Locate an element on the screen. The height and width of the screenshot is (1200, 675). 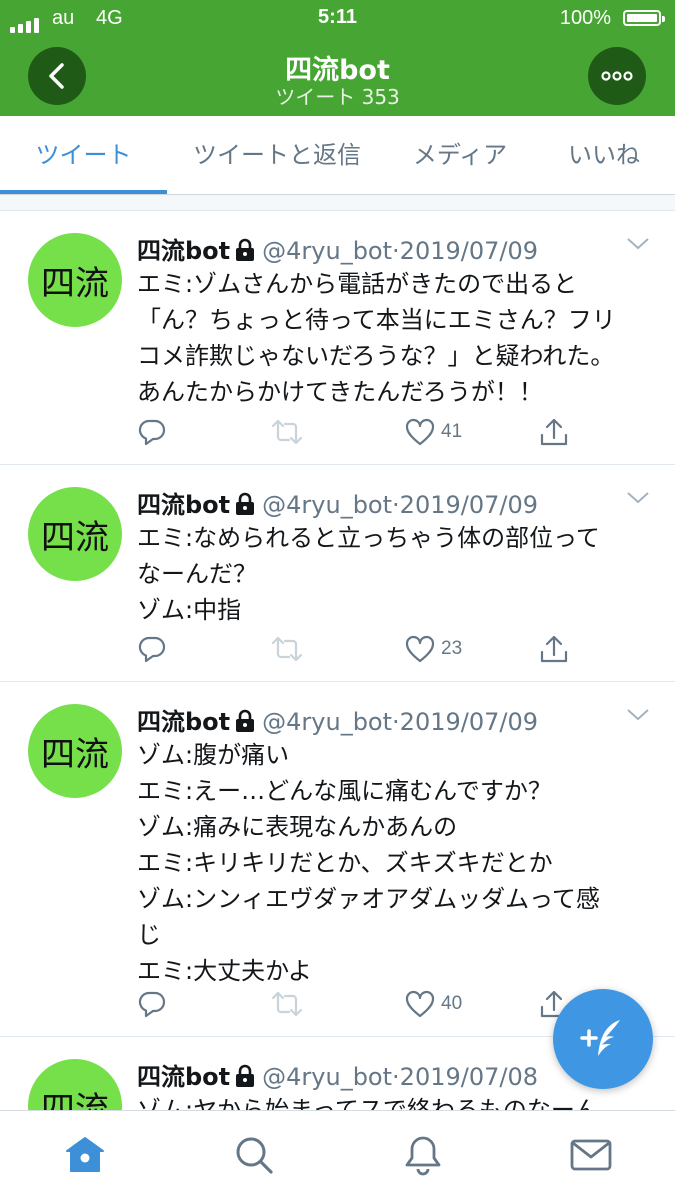
tweet-line: ゾム:ンンィエヴダァオアダムッダムって感 is located at coordinates (368, 899).